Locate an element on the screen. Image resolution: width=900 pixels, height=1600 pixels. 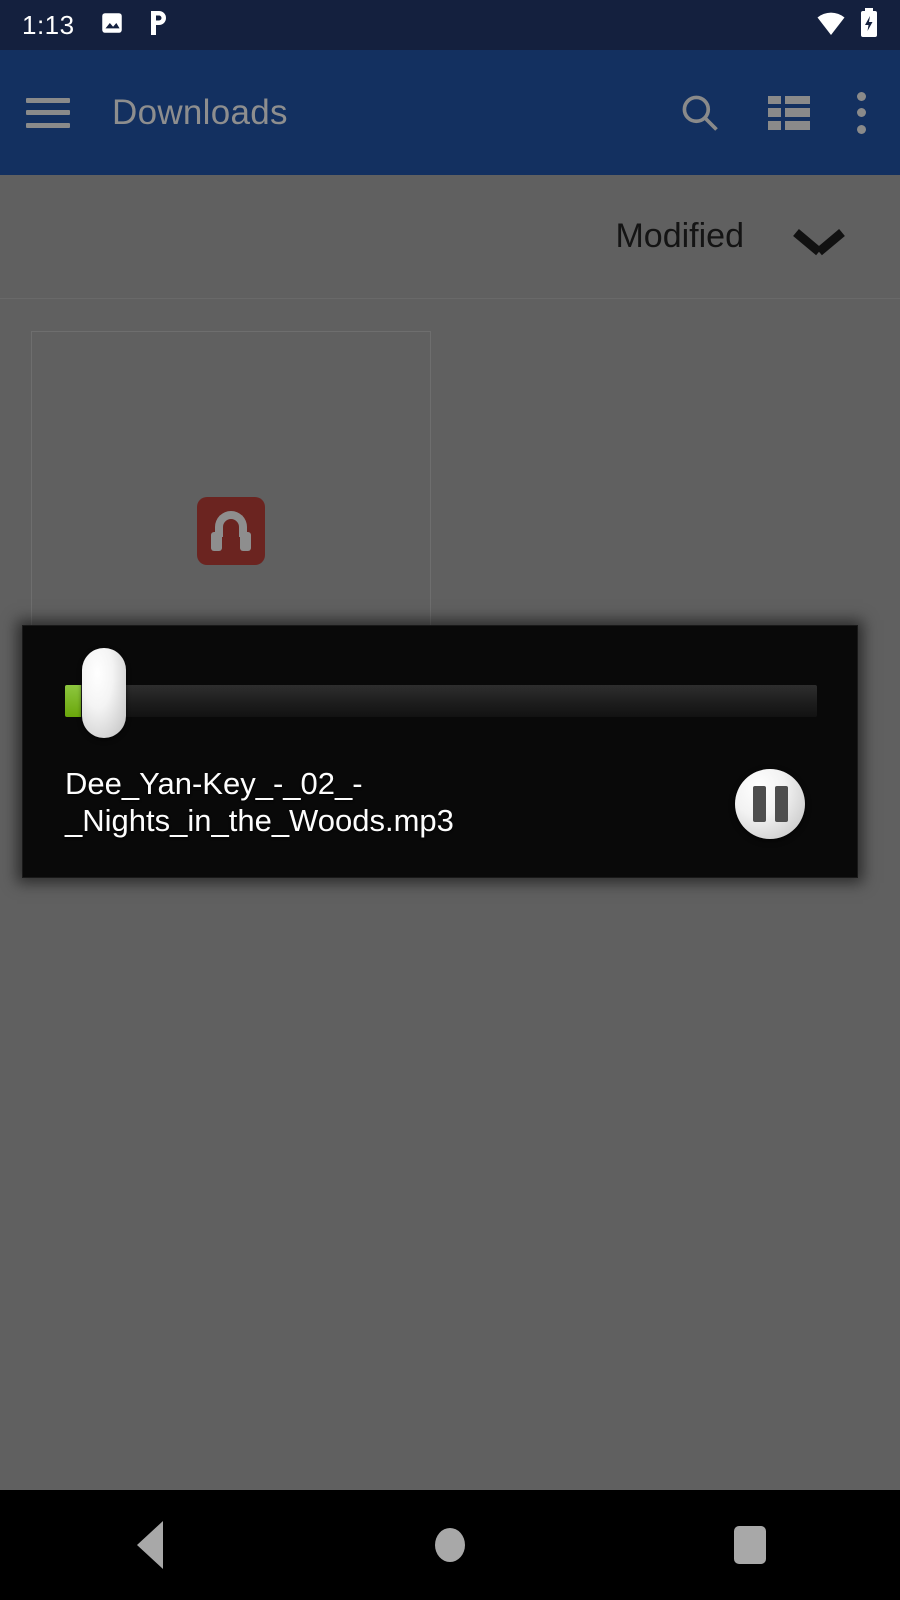
search-icon is located at coordinates (700, 113).